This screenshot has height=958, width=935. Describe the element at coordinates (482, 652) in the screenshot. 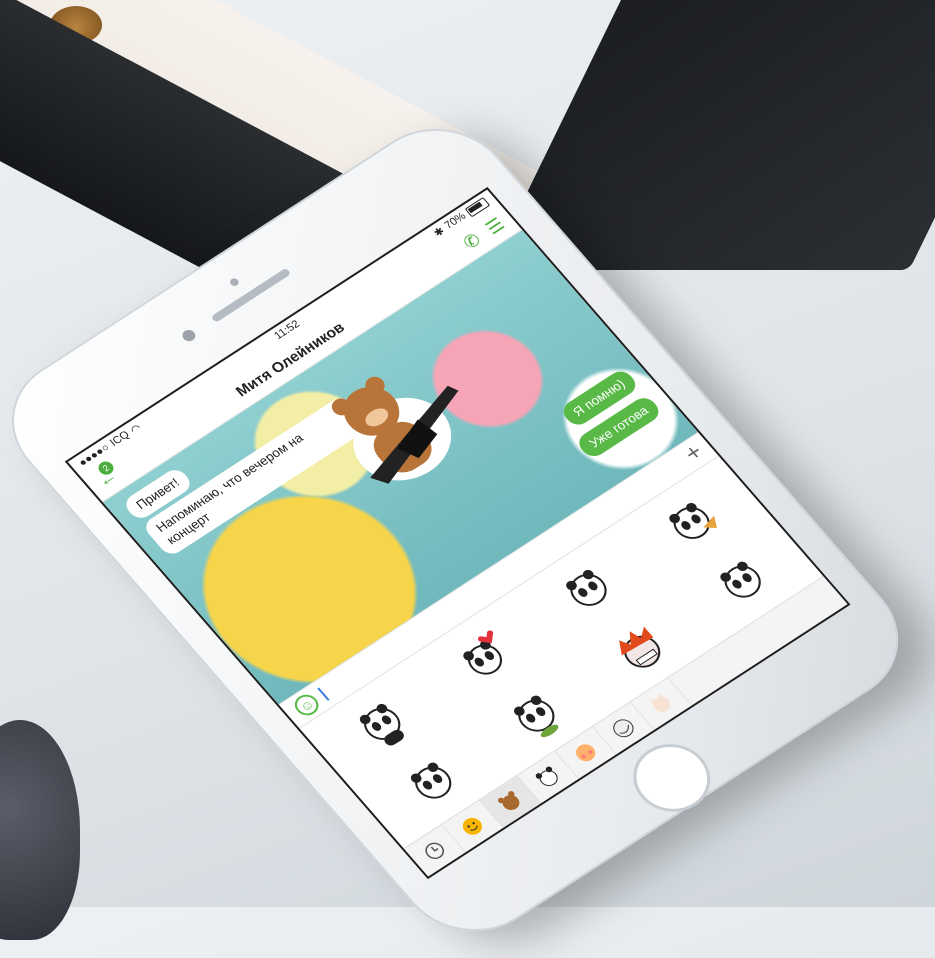

I see `panda-heart-icon` at that location.